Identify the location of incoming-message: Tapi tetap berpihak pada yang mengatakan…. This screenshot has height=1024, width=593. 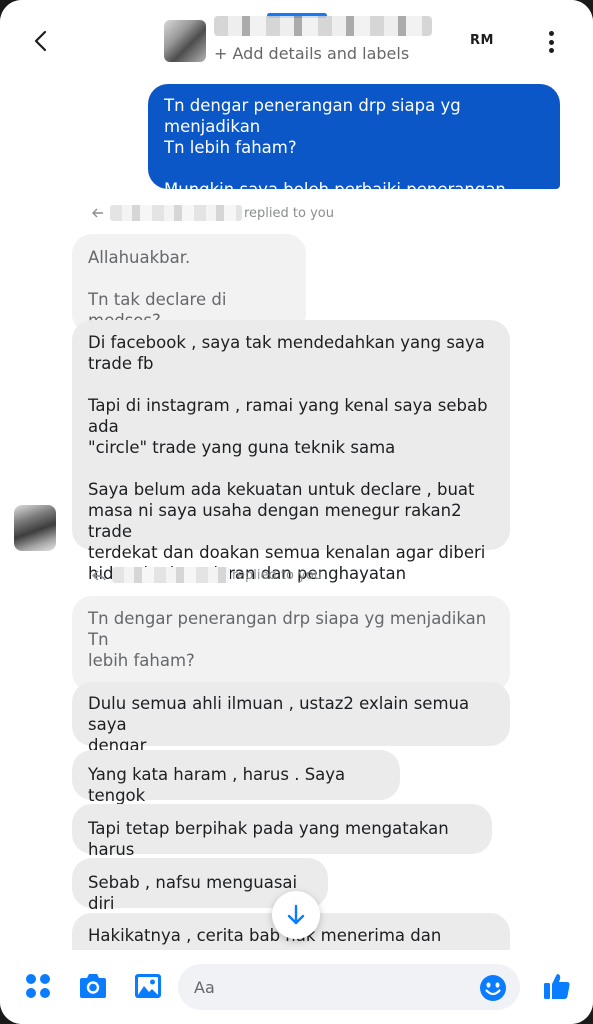
(282, 831).